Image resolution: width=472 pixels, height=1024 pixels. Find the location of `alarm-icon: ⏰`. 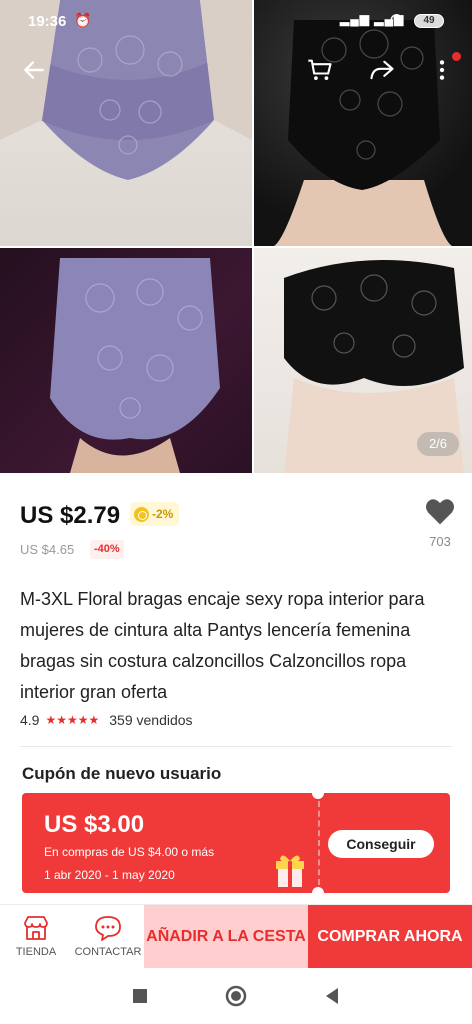

alarm-icon: ⏰ is located at coordinates (83, 20).